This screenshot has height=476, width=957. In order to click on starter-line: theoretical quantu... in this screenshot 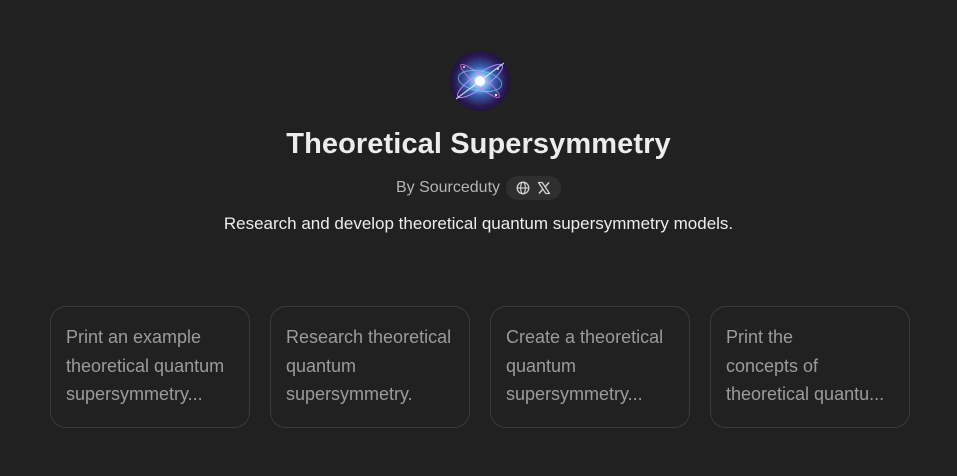, I will do `click(805, 394)`.